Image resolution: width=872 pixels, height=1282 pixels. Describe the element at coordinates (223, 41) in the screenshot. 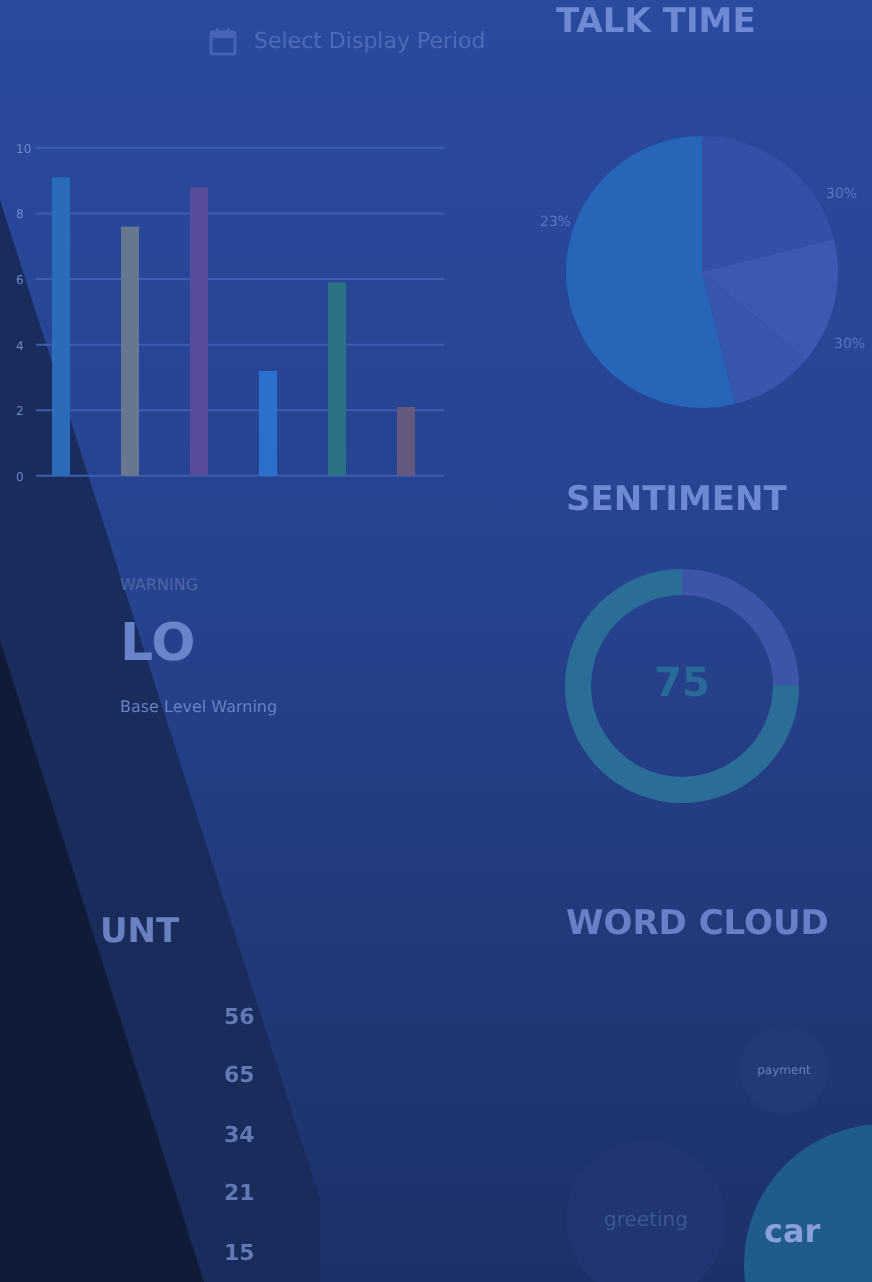

I see `calendar-icon` at that location.